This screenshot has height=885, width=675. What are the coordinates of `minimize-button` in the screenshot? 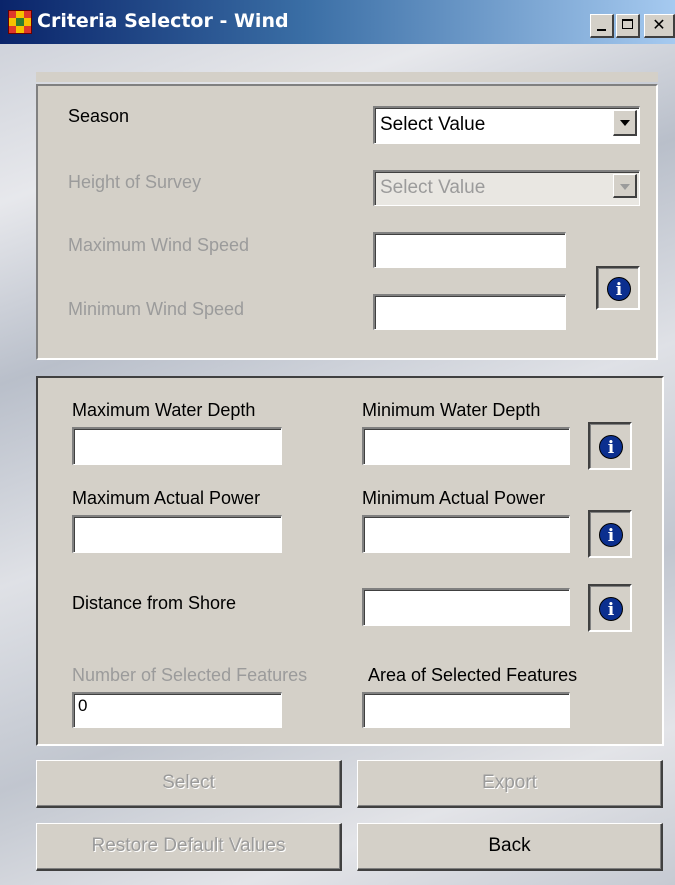 It's located at (602, 26).